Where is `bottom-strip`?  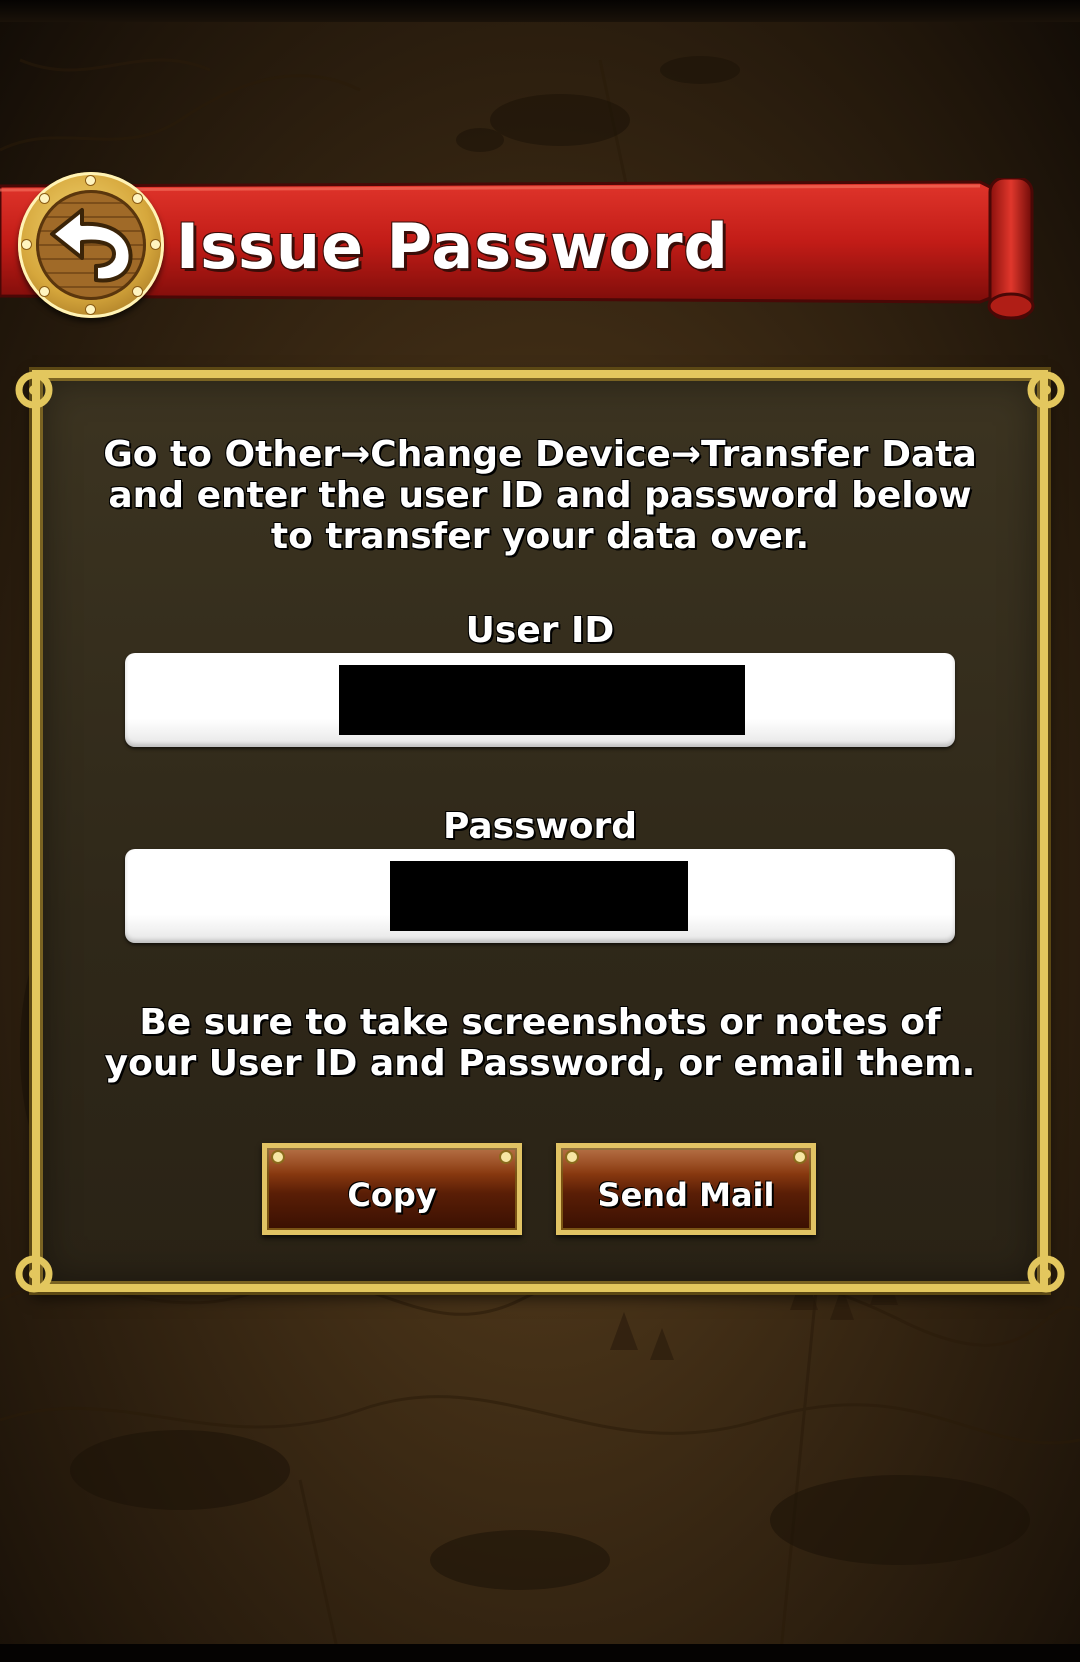 bottom-strip is located at coordinates (540, 1653).